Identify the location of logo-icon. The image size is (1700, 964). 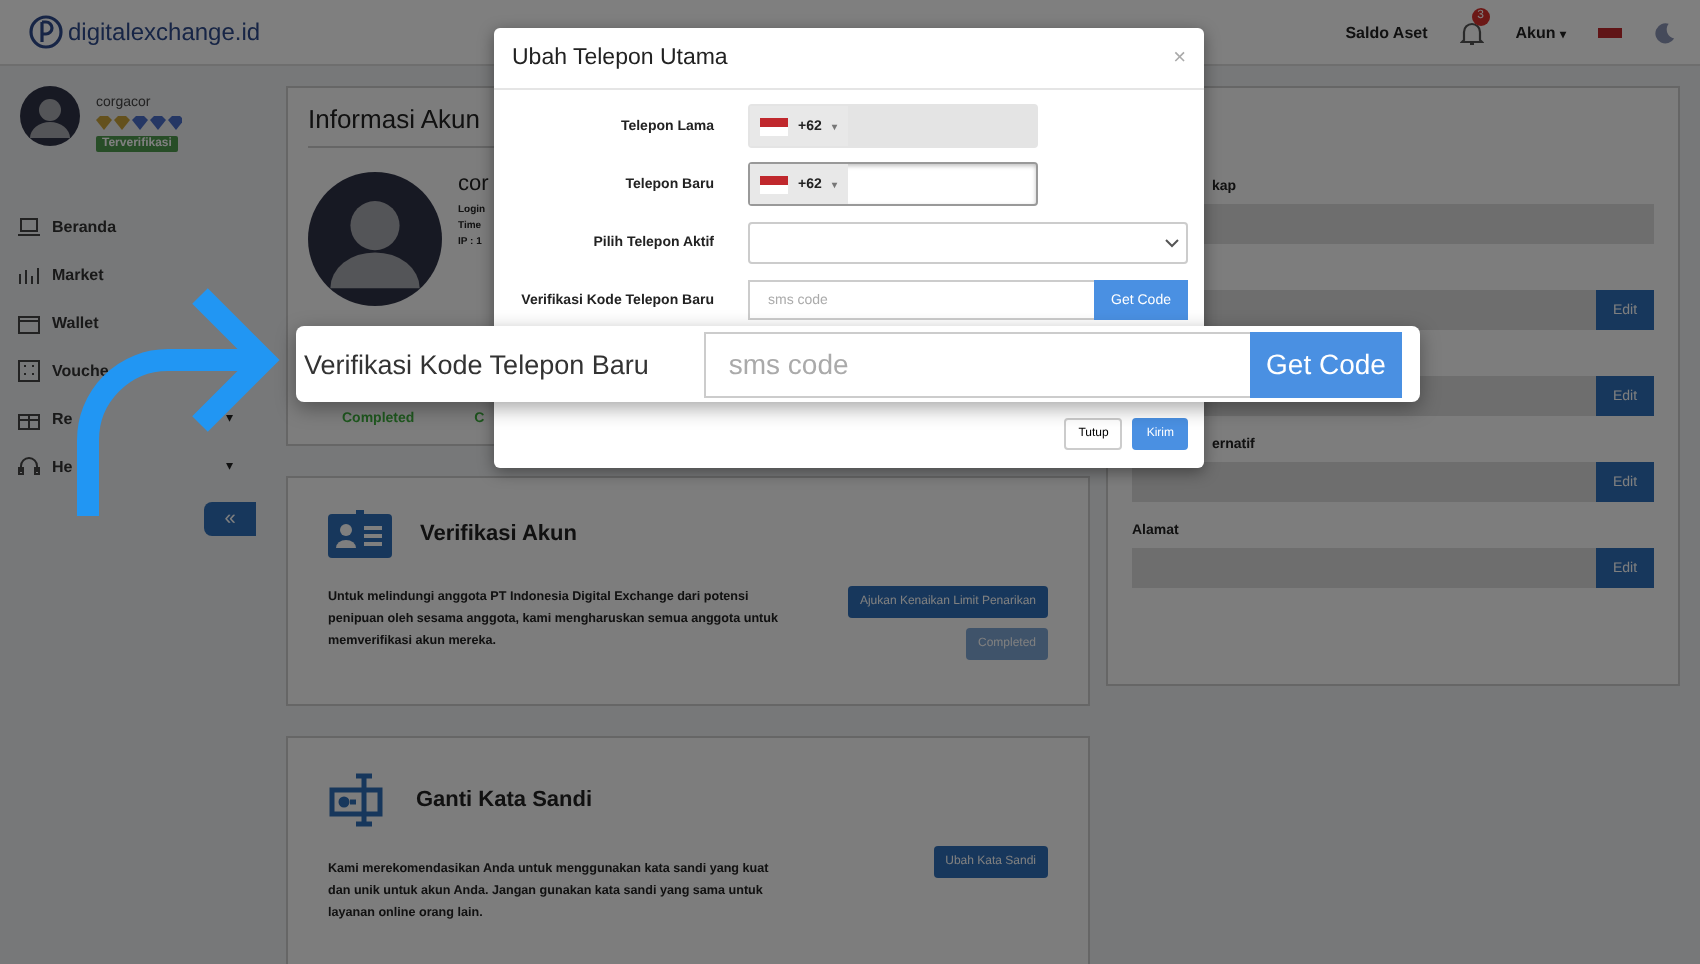
(46, 32).